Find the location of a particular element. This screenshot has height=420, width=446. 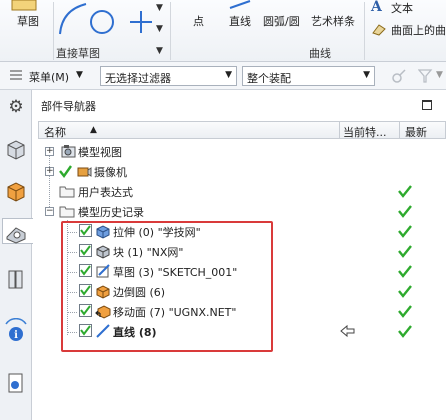

tree-item-move-face: 移动面 (7) "UGNX.NET" is located at coordinates (239, 311).